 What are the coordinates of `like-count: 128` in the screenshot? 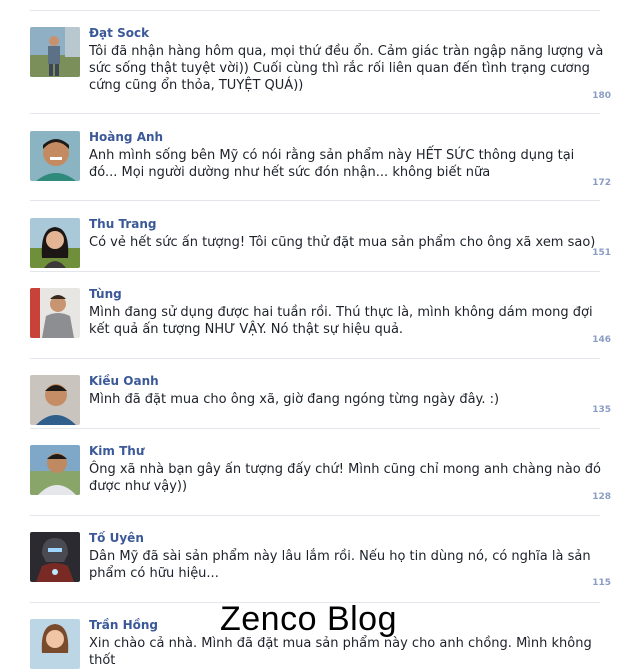 It's located at (601, 497).